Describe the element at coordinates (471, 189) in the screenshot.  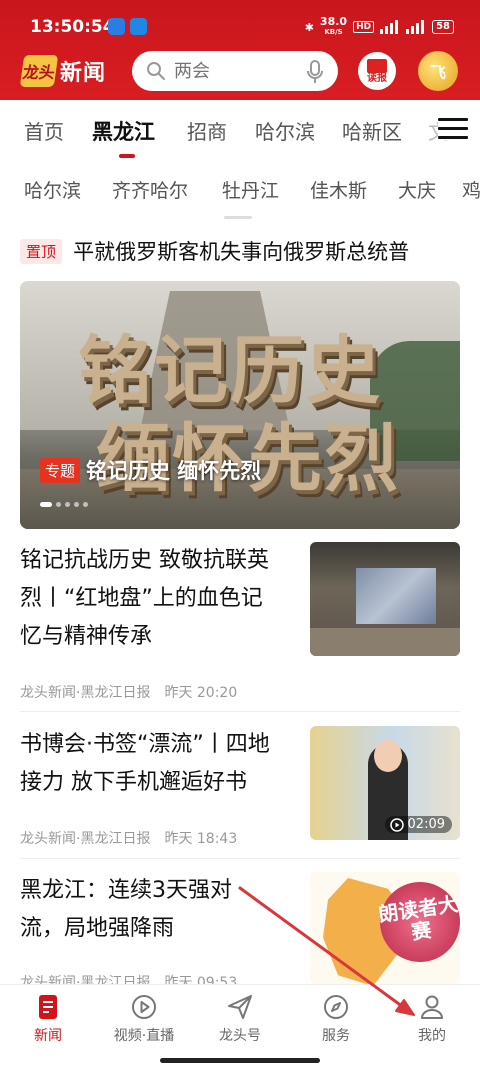
I see `region-partial: 鸡` at that location.